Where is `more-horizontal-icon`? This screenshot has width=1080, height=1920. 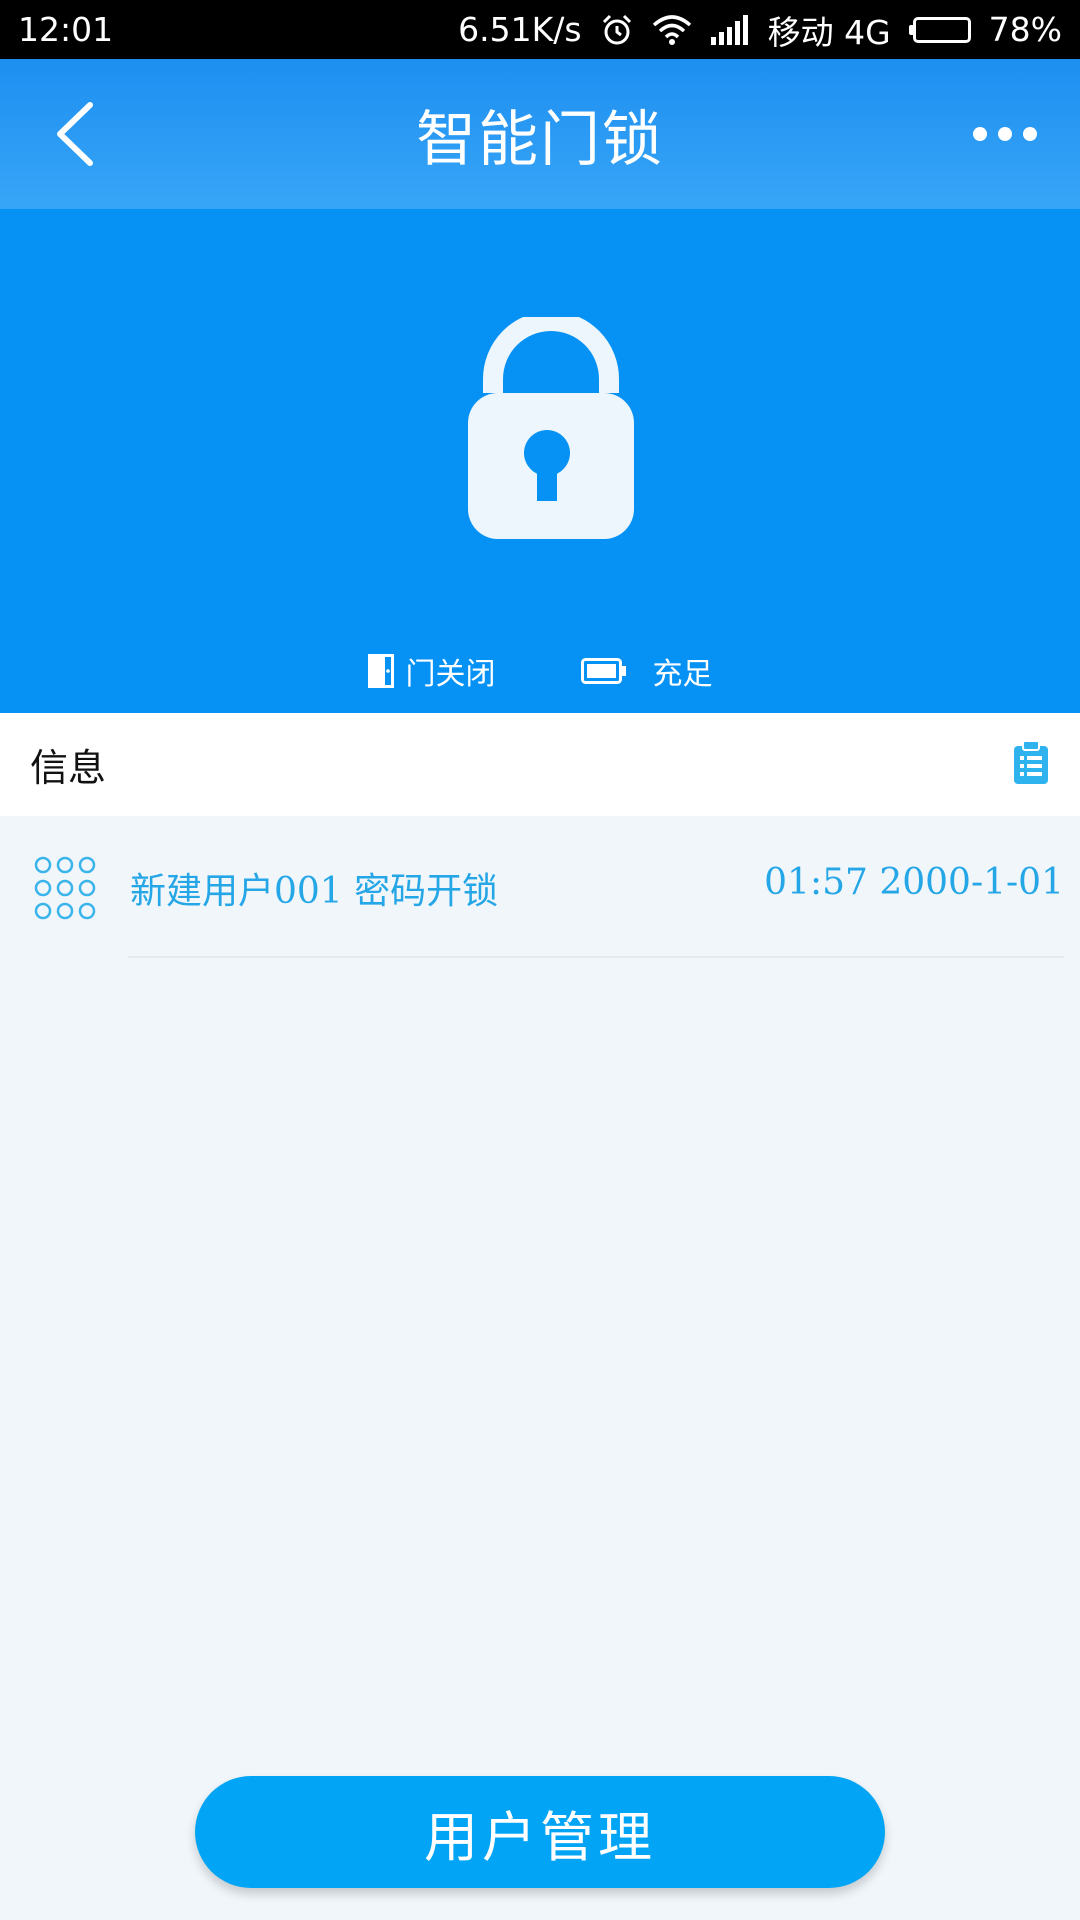 more-horizontal-icon is located at coordinates (1005, 134).